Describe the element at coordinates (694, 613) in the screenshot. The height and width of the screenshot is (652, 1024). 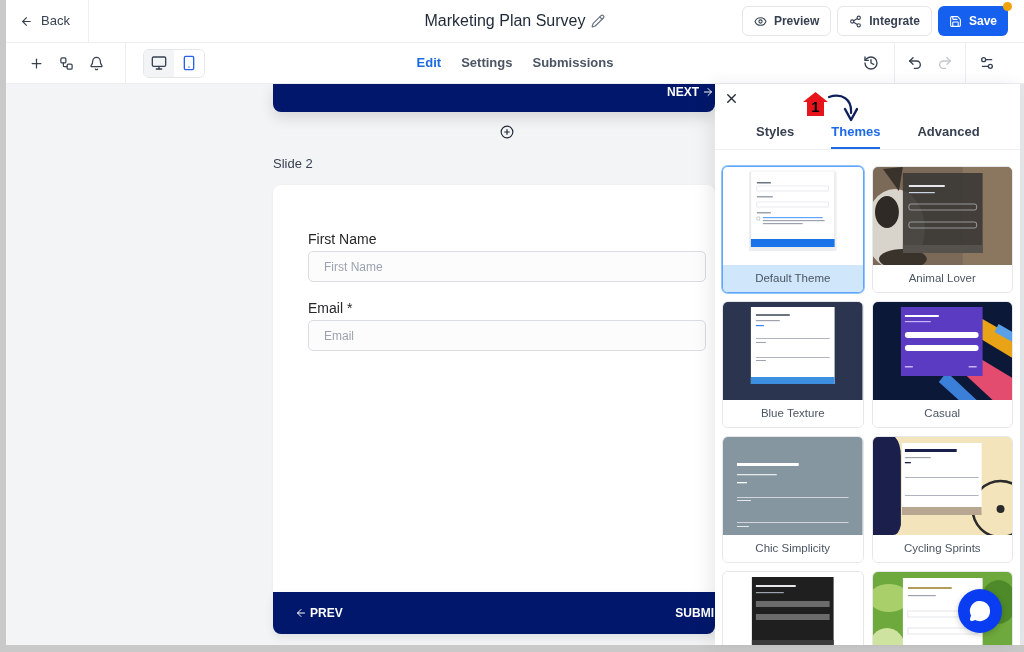
I see `submit-button: SUBMI` at that location.